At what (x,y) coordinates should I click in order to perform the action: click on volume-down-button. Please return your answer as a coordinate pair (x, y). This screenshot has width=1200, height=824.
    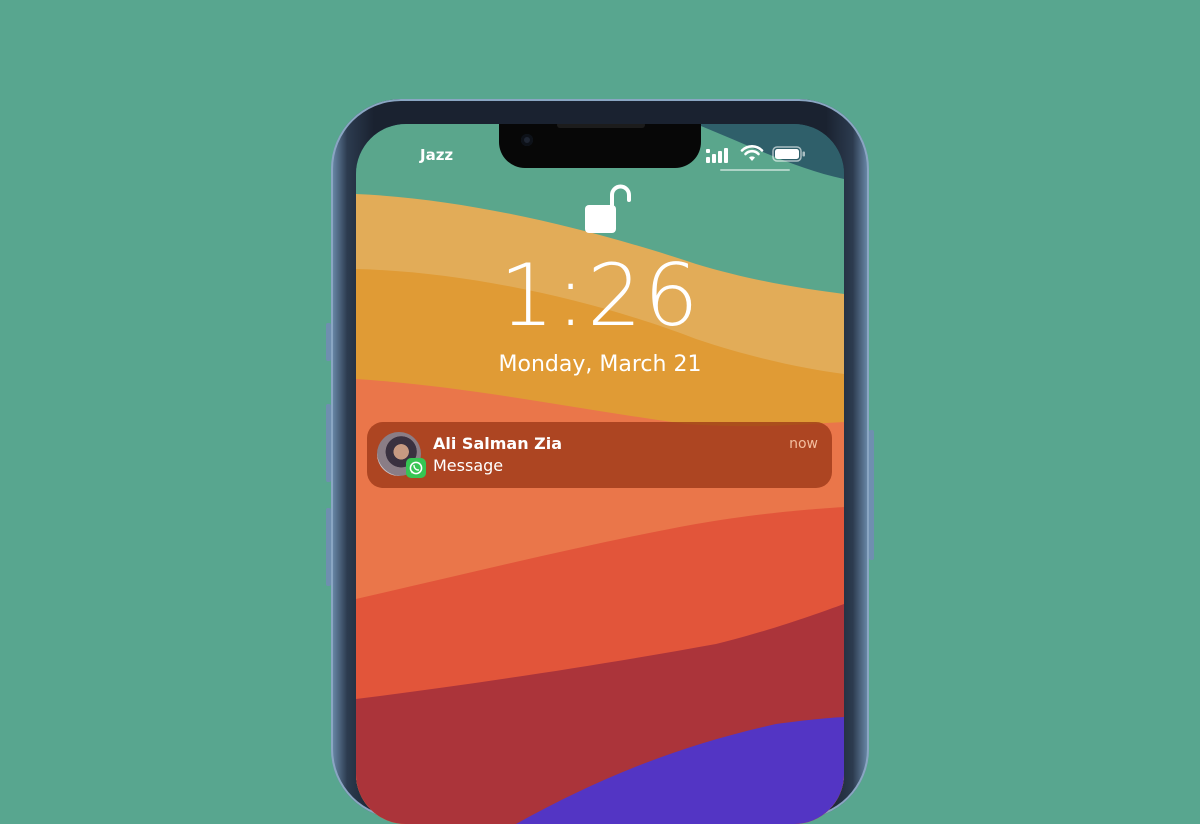
    Looking at the image, I should click on (328, 547).